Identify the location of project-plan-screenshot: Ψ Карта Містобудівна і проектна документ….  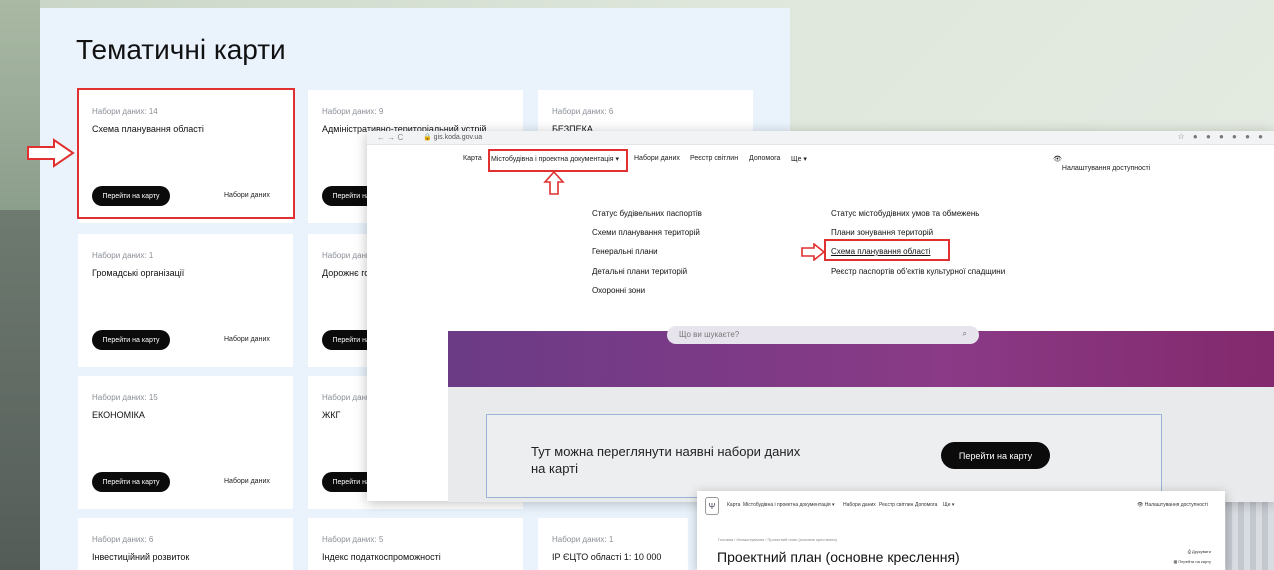
(961, 530).